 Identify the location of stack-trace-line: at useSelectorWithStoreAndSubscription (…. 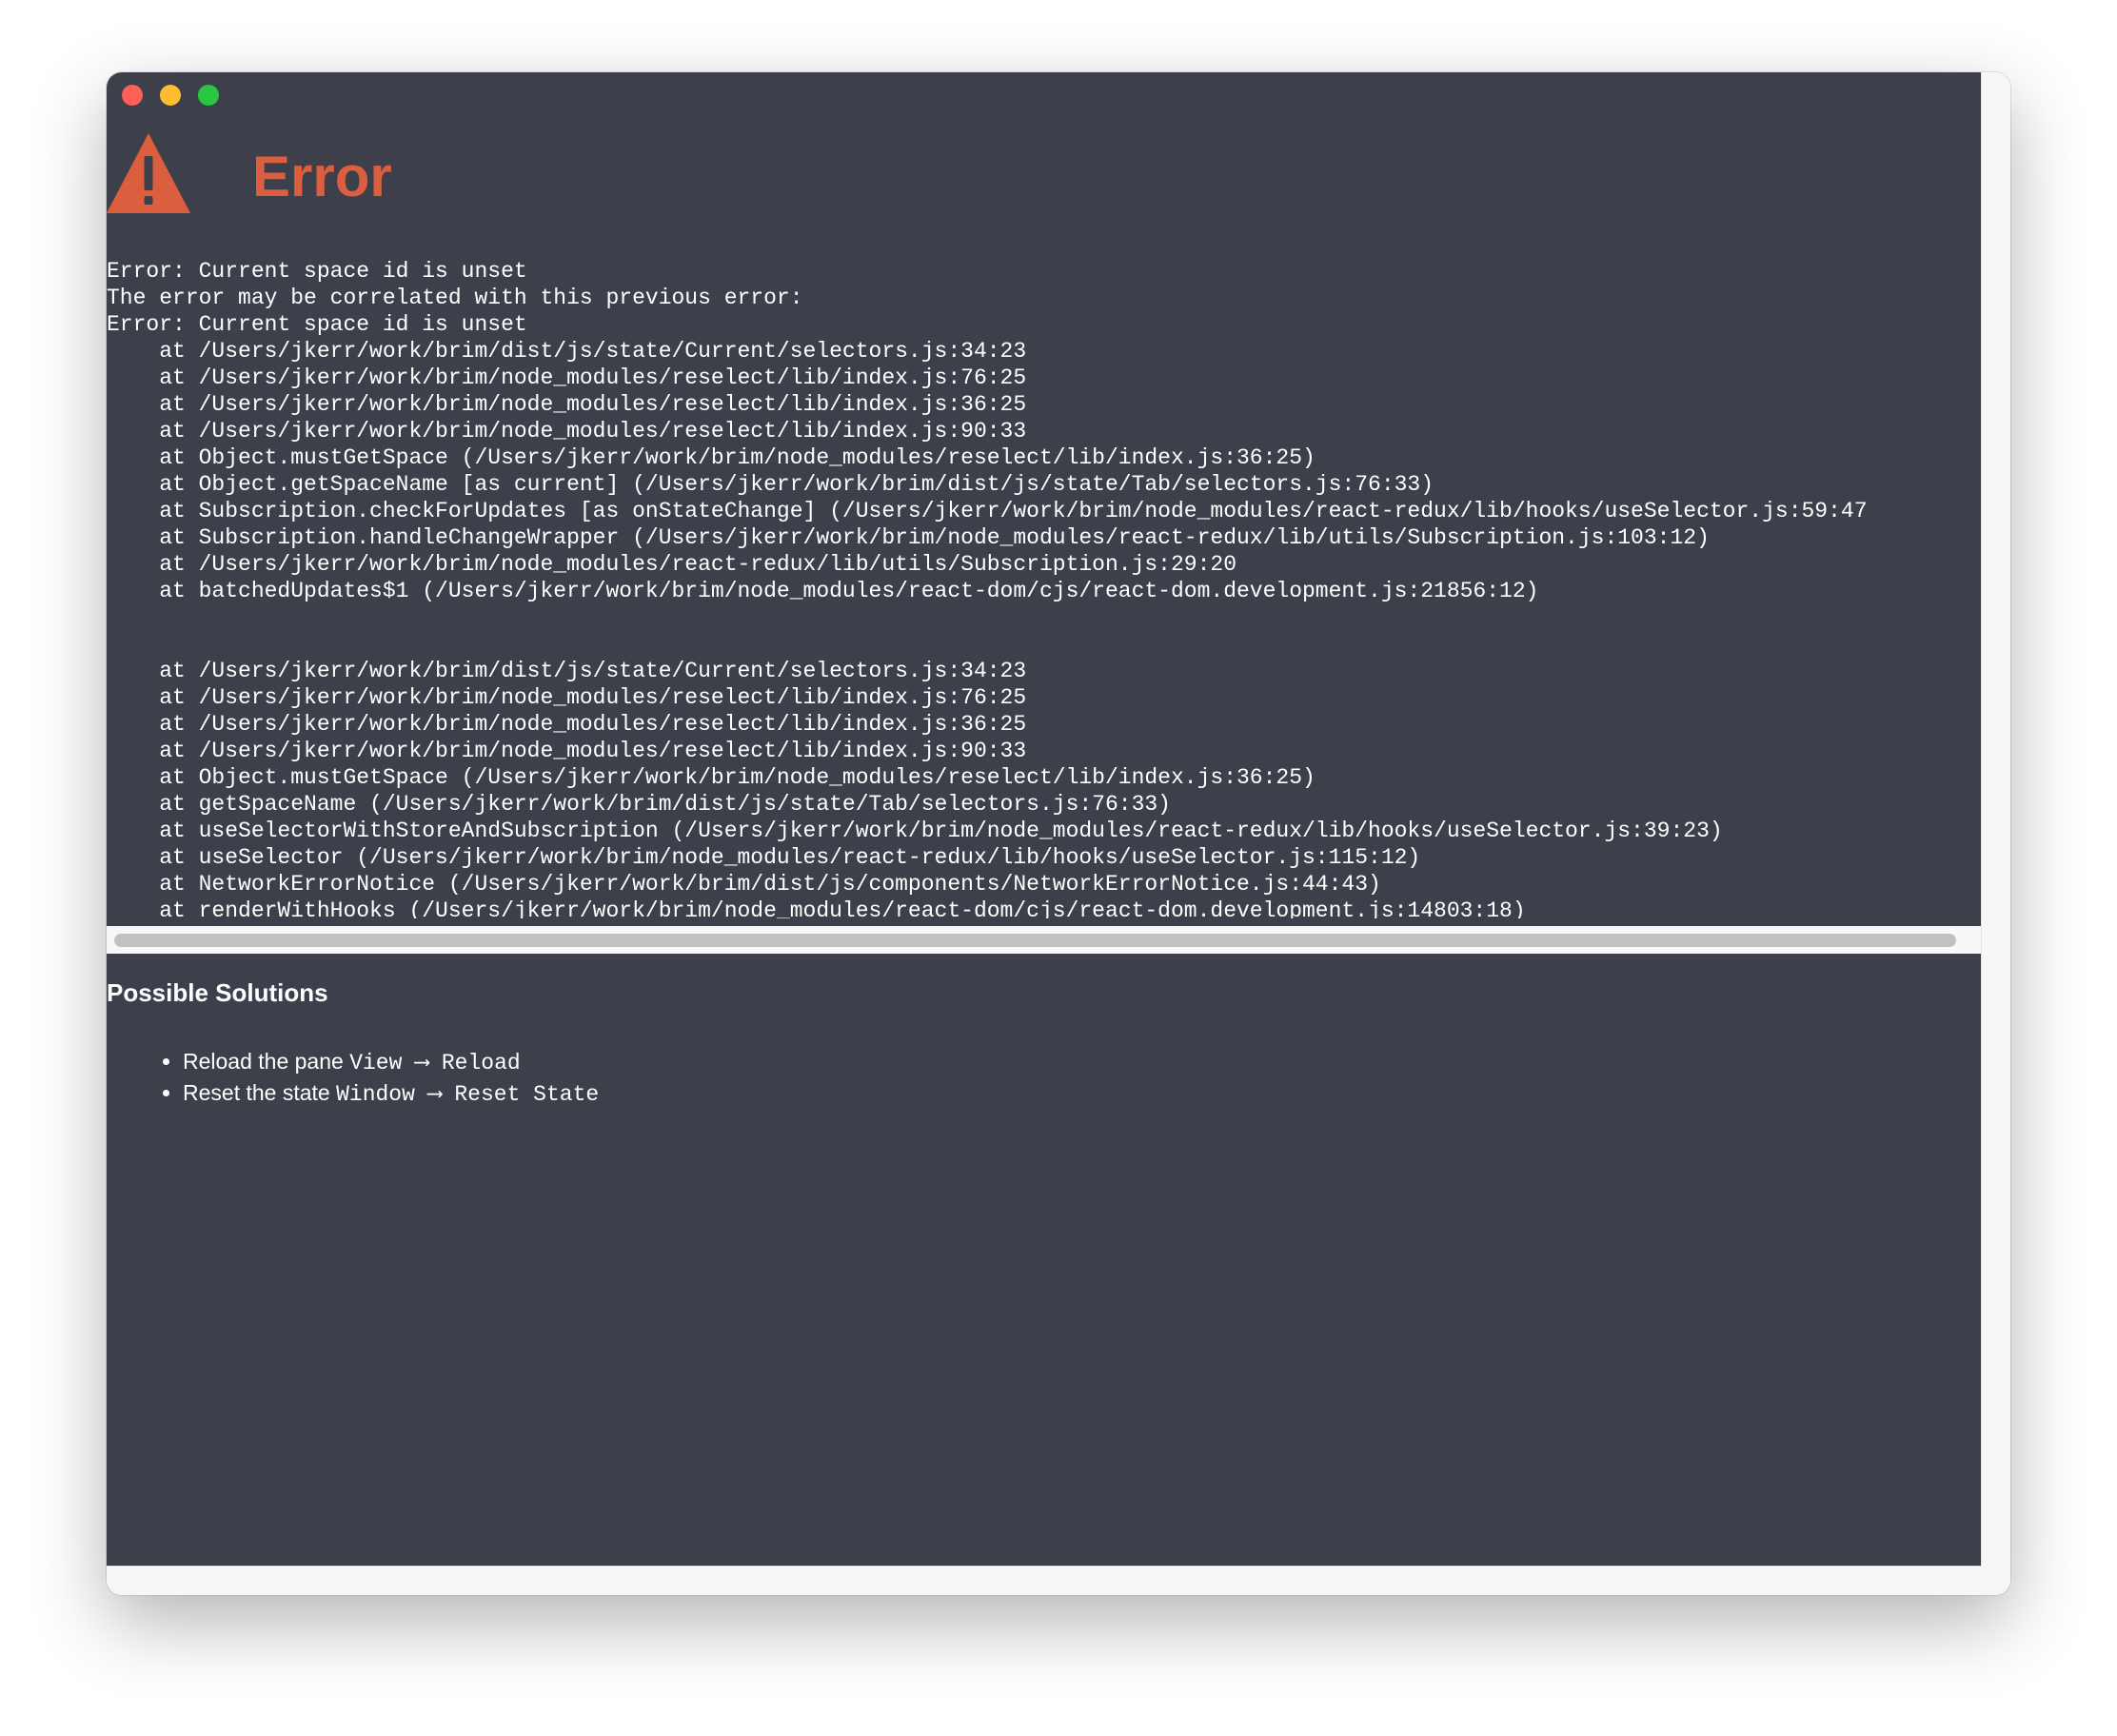
(915, 831).